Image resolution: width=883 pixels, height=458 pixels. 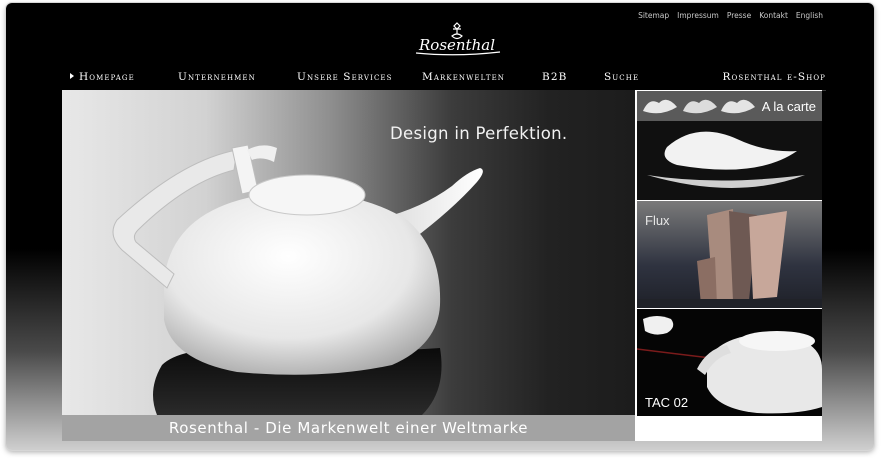 What do you see at coordinates (479, 133) in the screenshot?
I see `hero-title: Design in Perfektion.` at bounding box center [479, 133].